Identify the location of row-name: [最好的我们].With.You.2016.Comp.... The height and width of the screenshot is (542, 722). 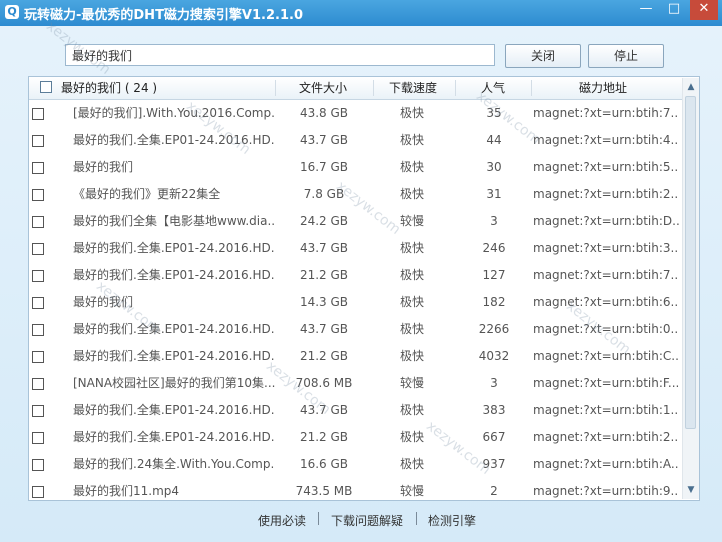
(174, 113).